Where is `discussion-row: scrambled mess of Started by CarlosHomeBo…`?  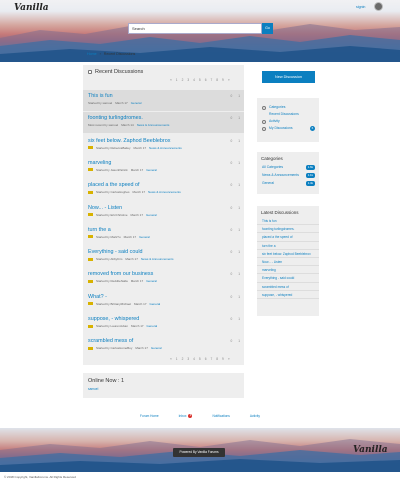
discussion-row: scrambled mess of Started by CarlosHomeBo… is located at coordinates (163, 345).